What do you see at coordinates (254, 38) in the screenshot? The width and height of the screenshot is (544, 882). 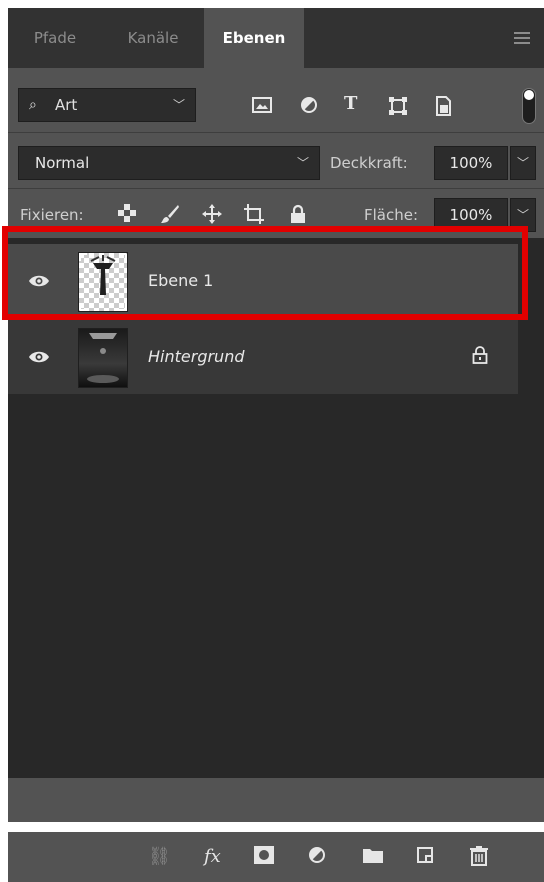 I see `tab-layers: Ebenen` at bounding box center [254, 38].